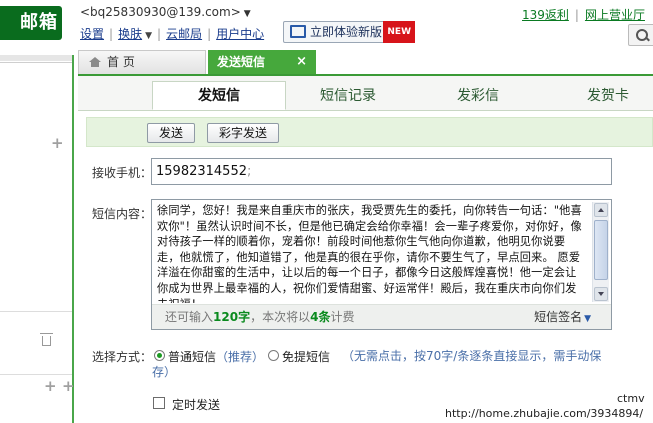  I want to click on tab-send-mms: 发彩信, so click(478, 96).